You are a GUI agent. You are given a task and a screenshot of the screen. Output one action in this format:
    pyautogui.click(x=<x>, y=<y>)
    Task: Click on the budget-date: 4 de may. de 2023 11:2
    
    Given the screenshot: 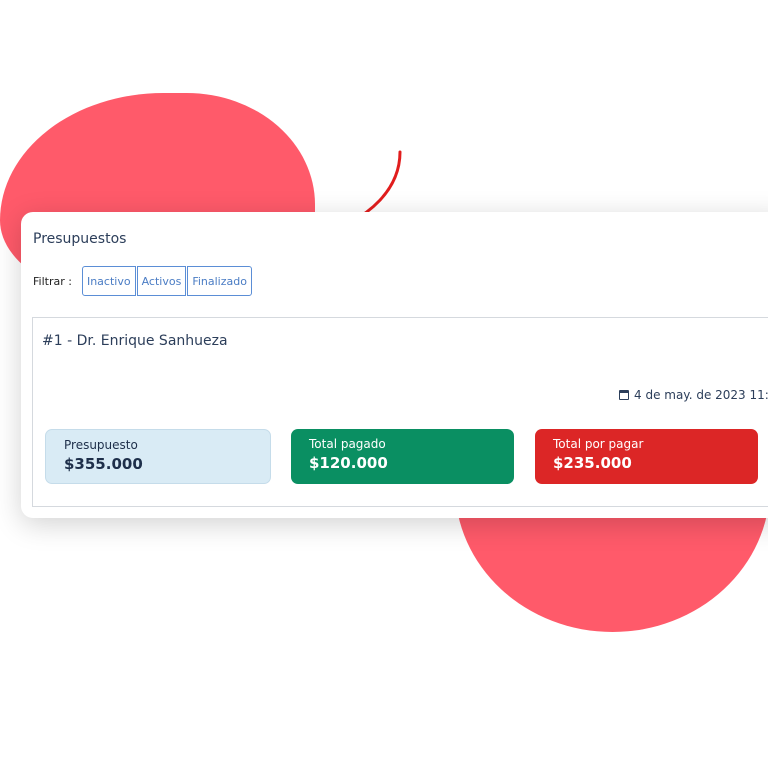 What is the action you would take?
    pyautogui.click(x=693, y=395)
    